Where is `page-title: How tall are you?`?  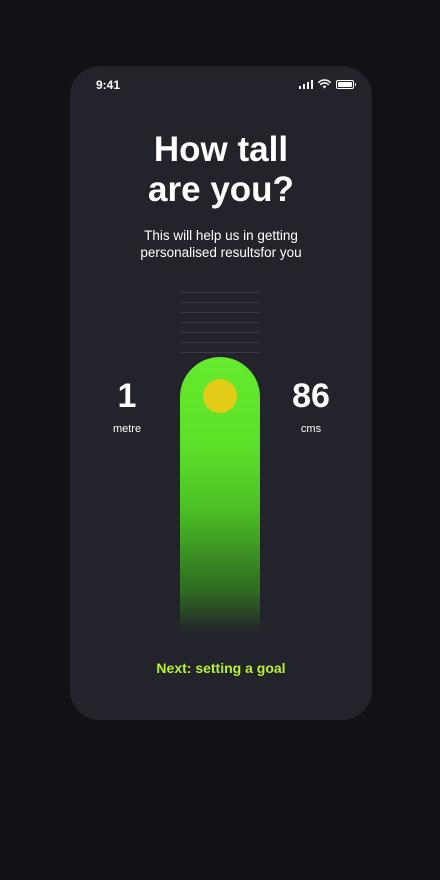
page-title: How tall are you? is located at coordinates (221, 170).